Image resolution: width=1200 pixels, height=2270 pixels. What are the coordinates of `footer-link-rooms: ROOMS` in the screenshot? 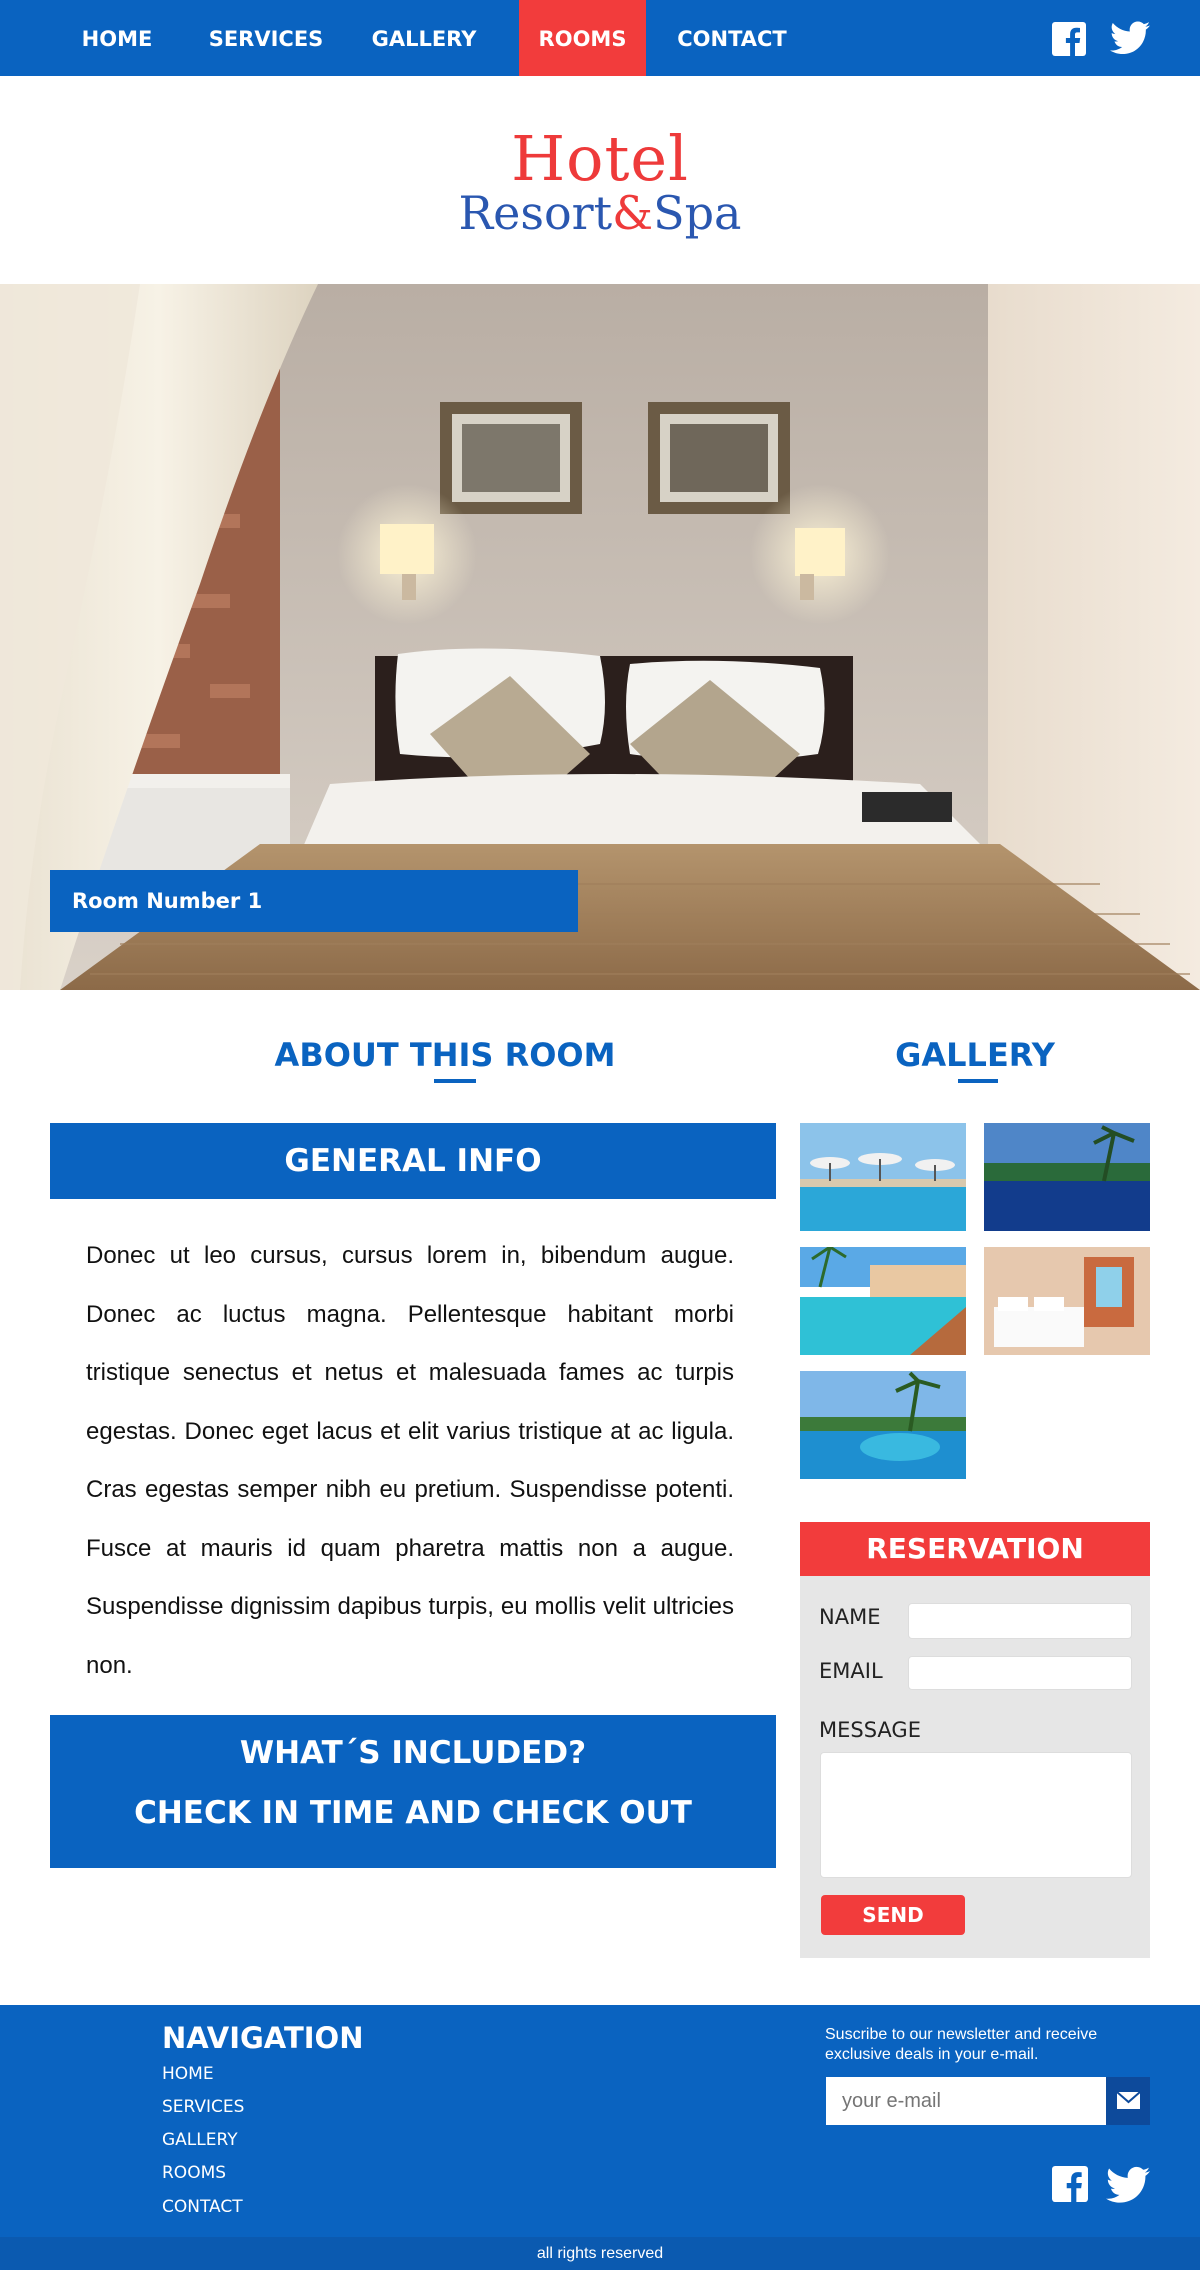 It's located at (194, 2173).